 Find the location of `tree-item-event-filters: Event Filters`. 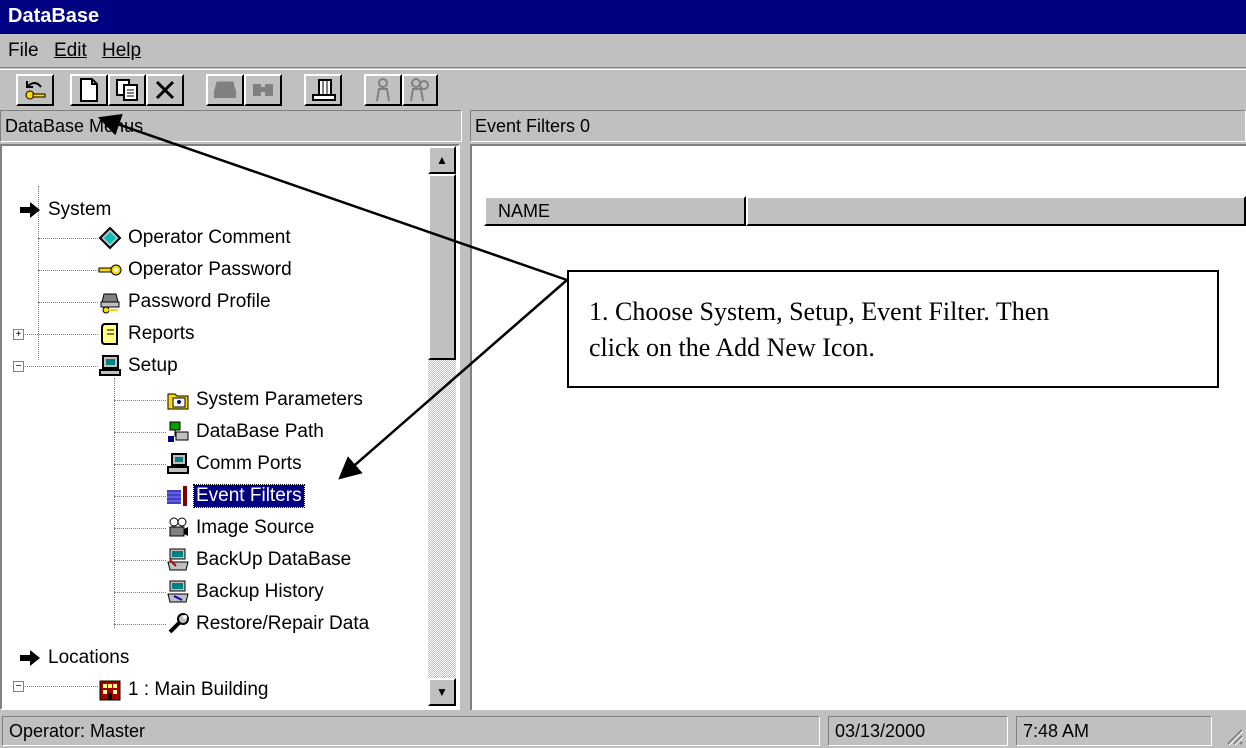

tree-item-event-filters: Event Filters is located at coordinates (235, 496).